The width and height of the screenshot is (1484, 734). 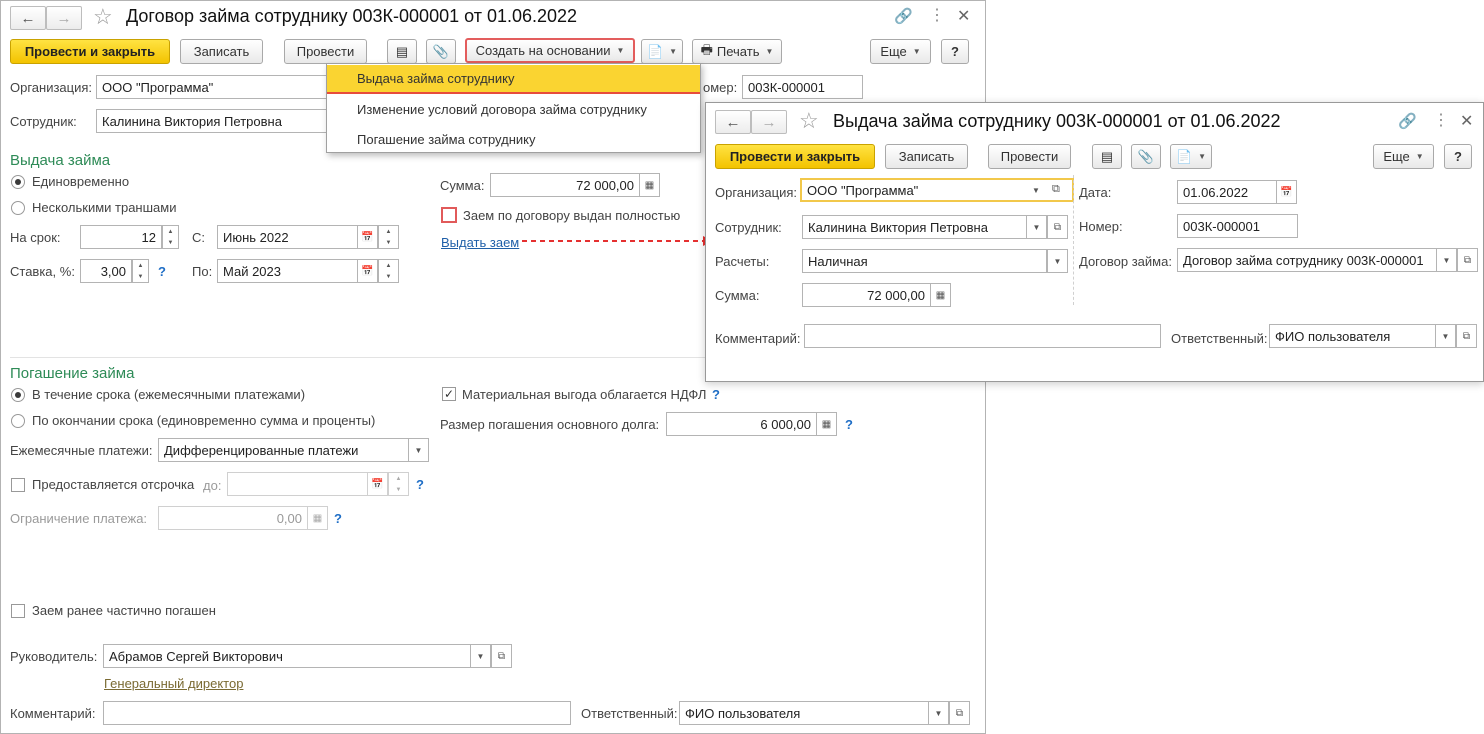 I want to click on principal-help-icon: ?, so click(x=849, y=424).